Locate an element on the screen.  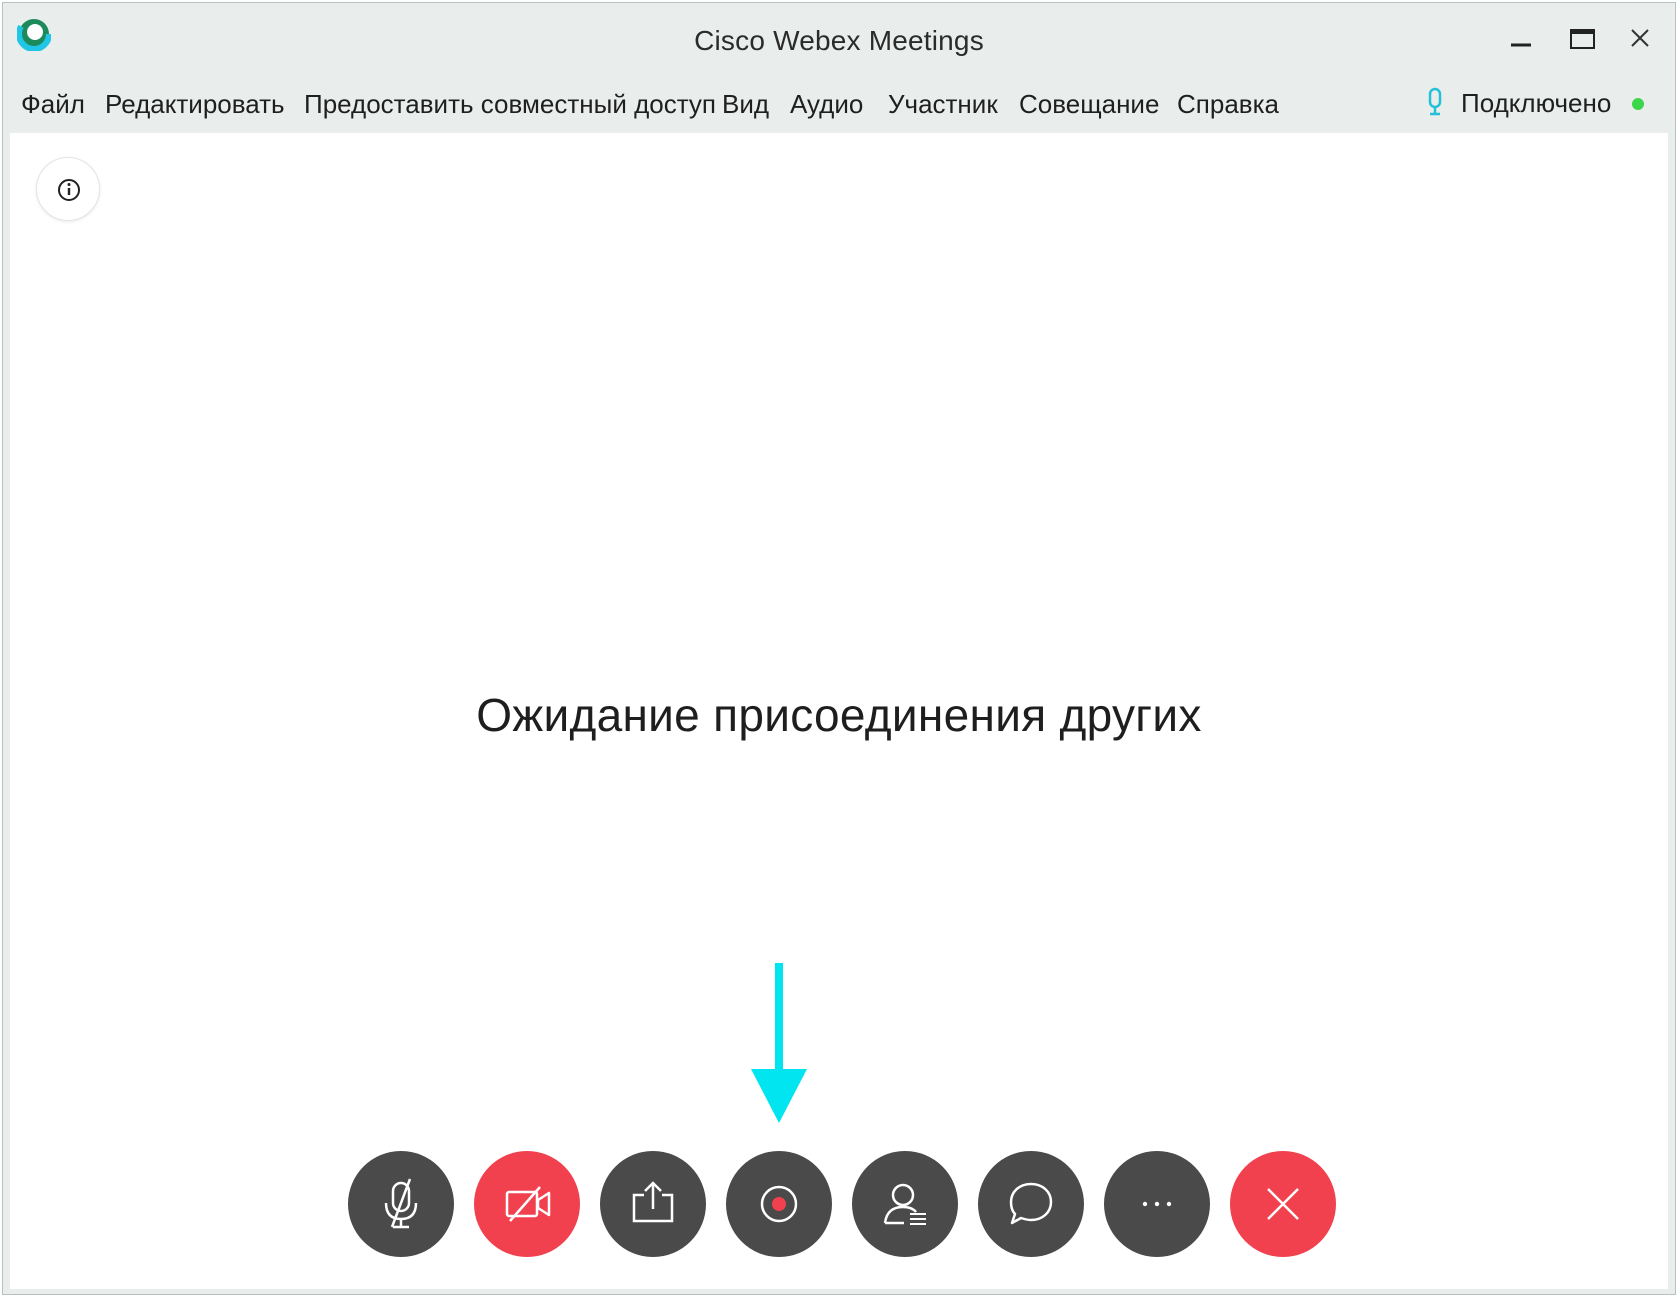
mute-button is located at coordinates (401, 1204).